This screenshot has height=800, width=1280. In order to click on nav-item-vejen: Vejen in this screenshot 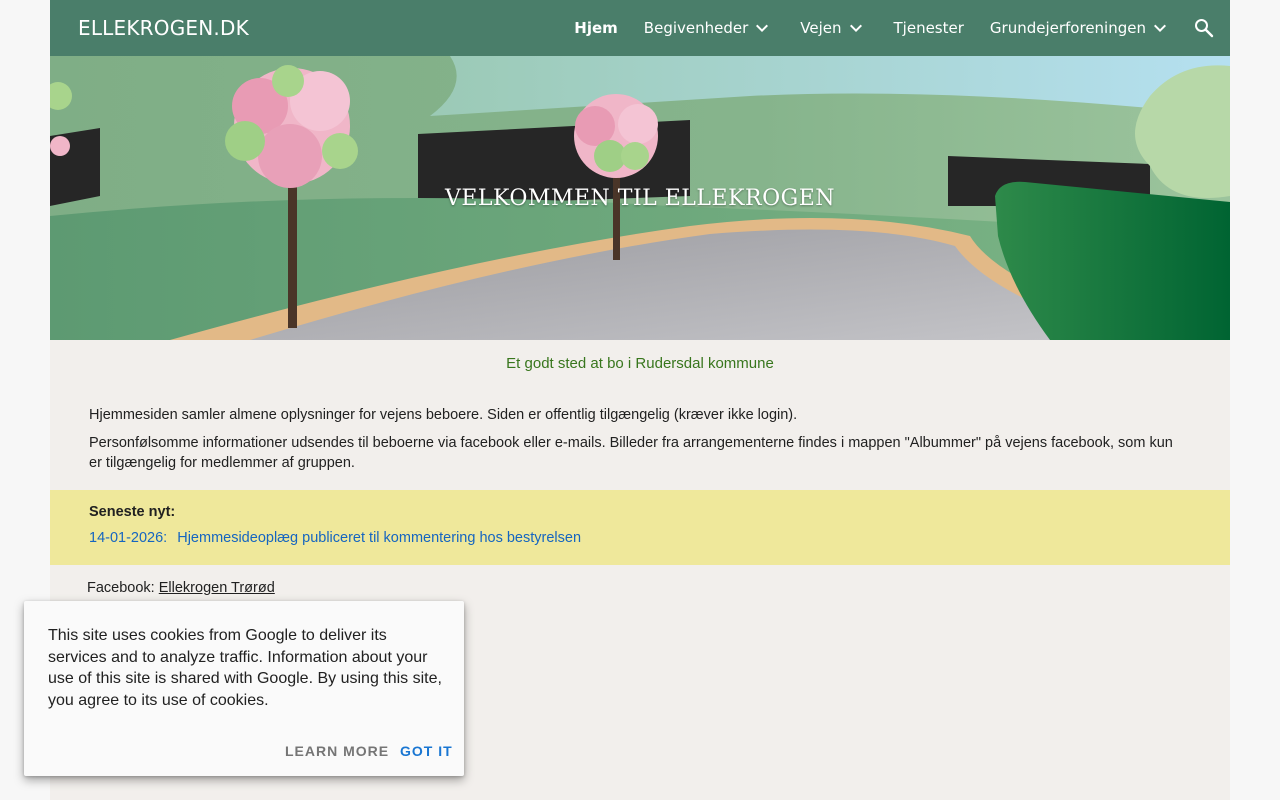, I will do `click(833, 28)`.